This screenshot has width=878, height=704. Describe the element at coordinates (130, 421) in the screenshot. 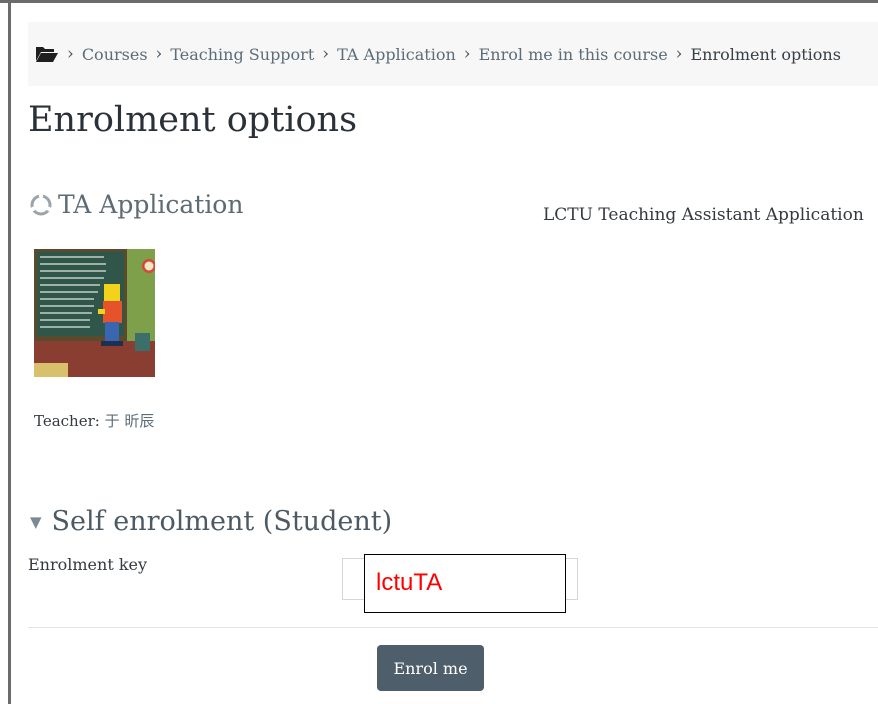

I see `teacher-name-link: 于 昕辰` at that location.